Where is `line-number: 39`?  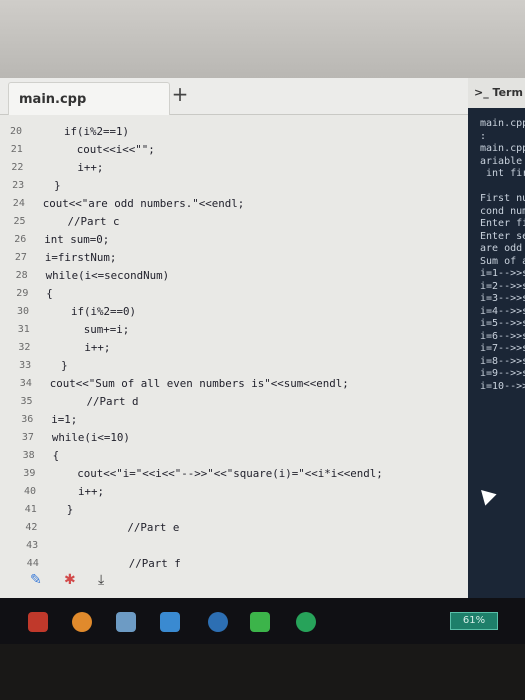
line-number: 39 is located at coordinates (29, 473).